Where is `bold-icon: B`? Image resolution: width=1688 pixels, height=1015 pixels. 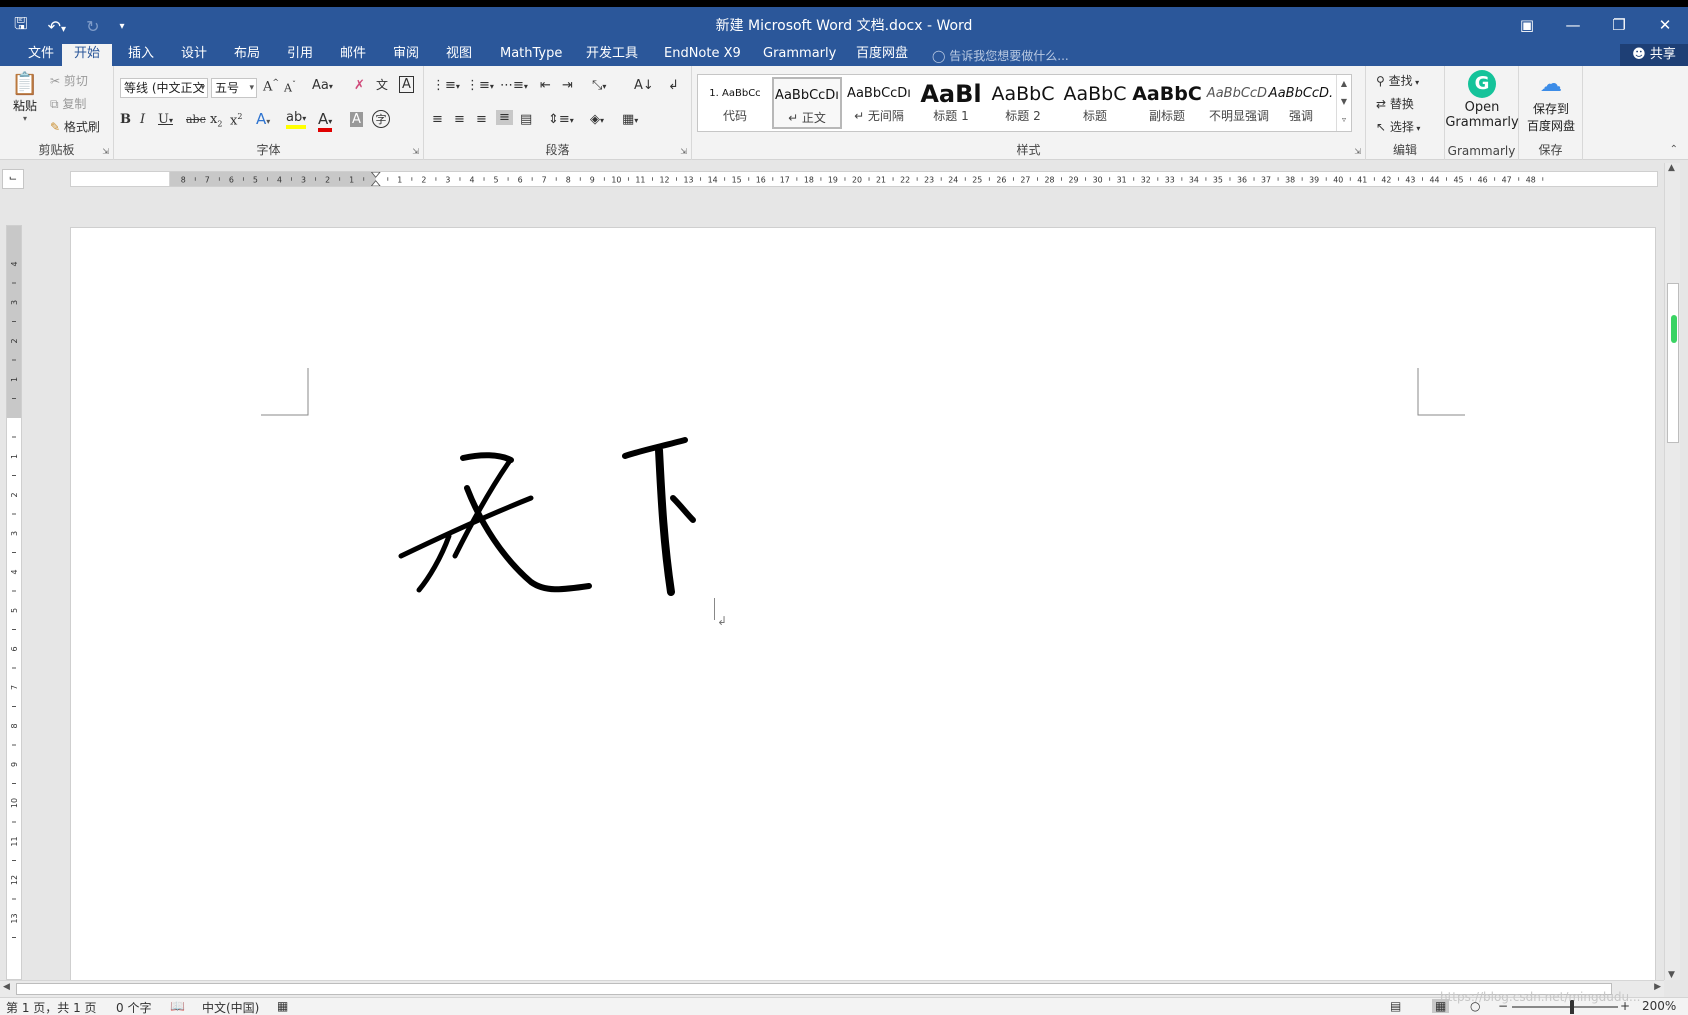 bold-icon: B is located at coordinates (125, 119).